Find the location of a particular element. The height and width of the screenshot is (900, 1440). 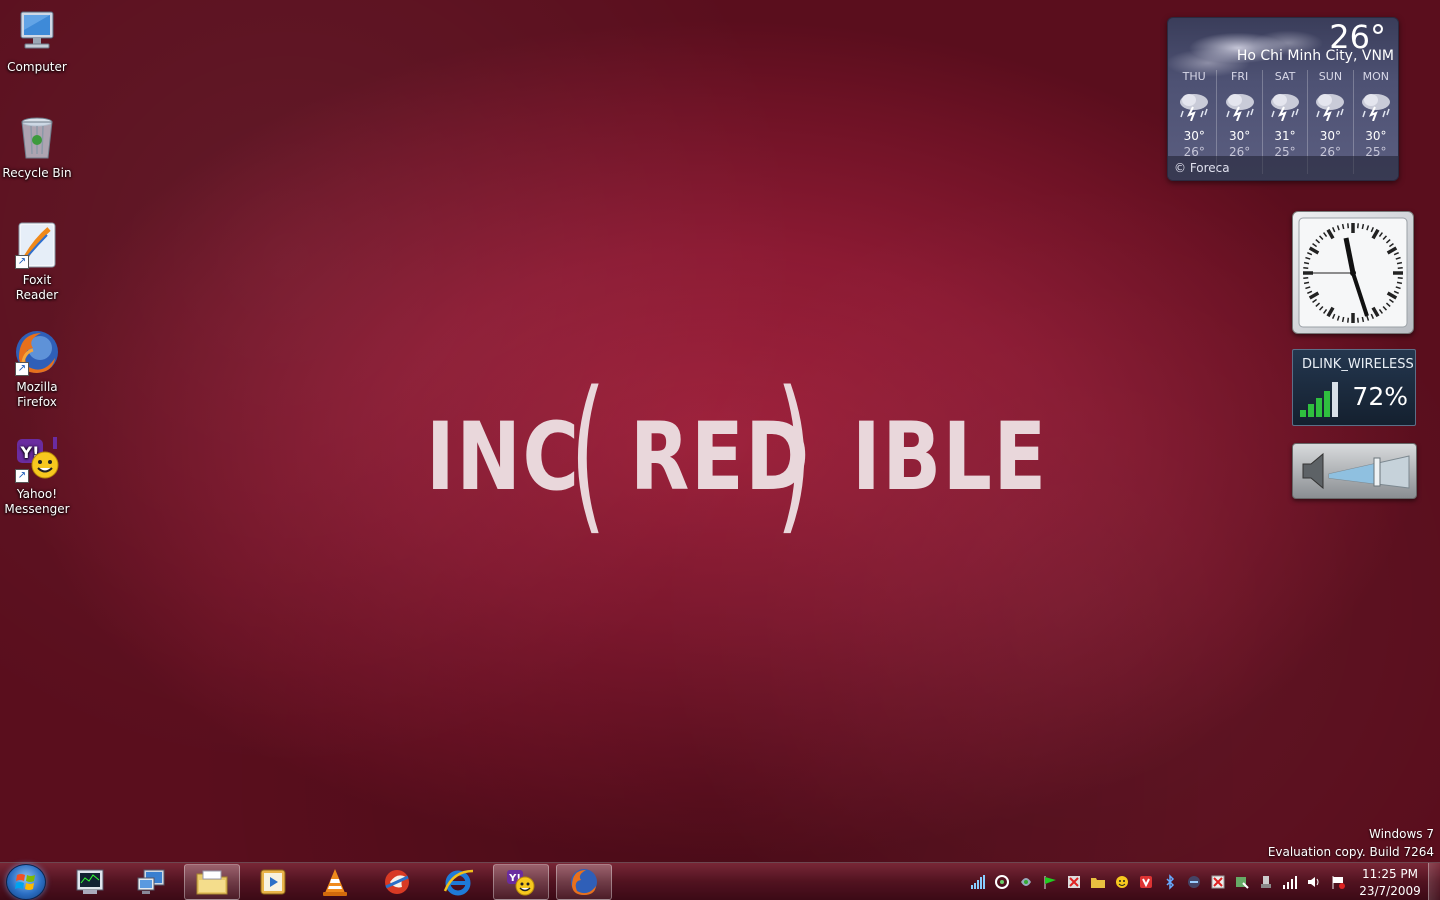

clock-gadget is located at coordinates (1353, 272).